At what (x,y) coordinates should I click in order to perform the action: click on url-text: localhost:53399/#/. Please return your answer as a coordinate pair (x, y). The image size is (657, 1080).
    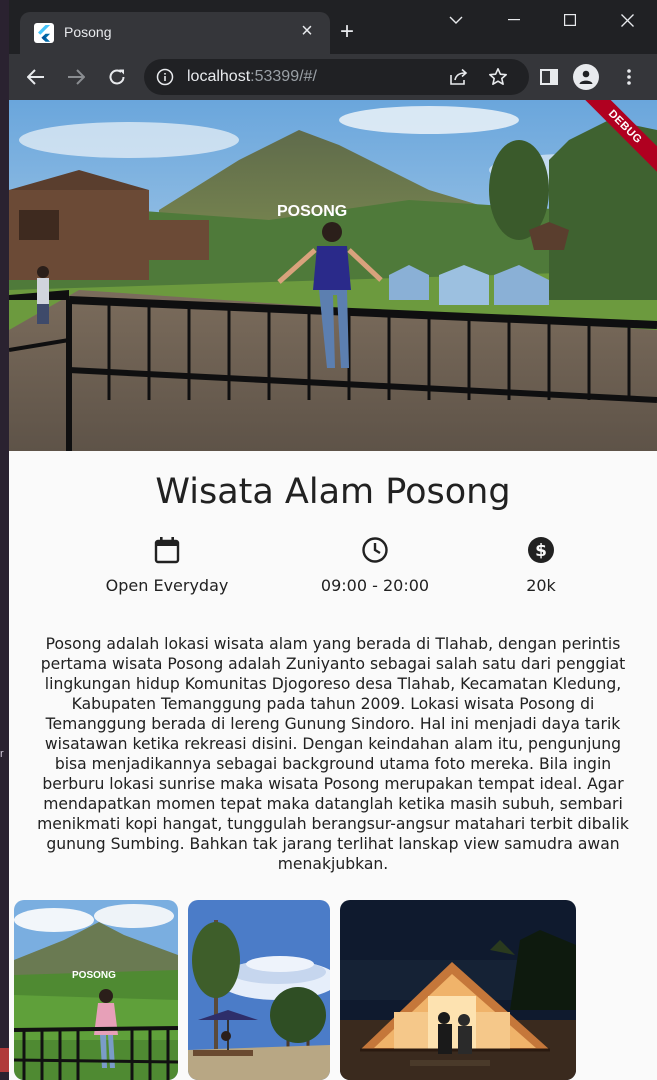
    Looking at the image, I should click on (252, 77).